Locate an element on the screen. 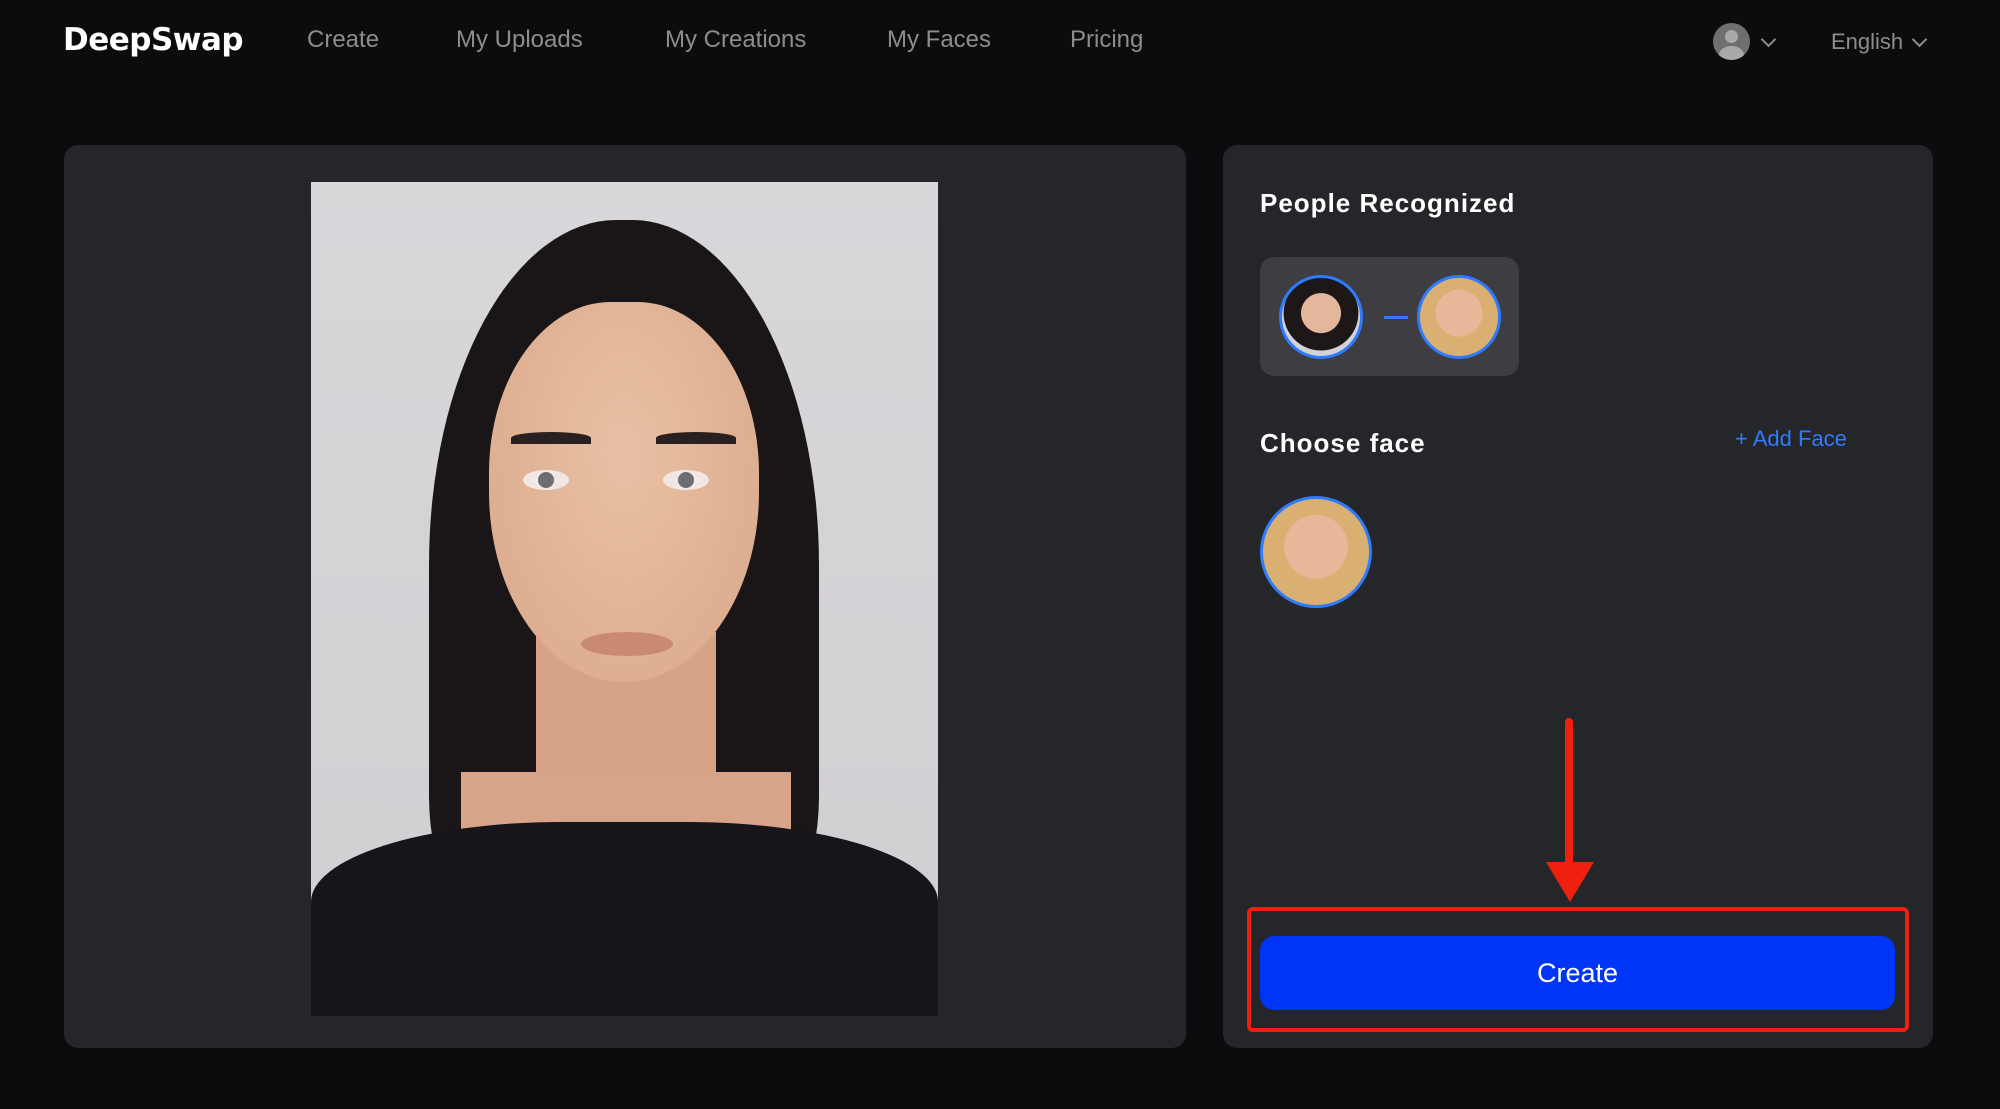 This screenshot has height=1109, width=2000. swap-link-icon is located at coordinates (1396, 317).